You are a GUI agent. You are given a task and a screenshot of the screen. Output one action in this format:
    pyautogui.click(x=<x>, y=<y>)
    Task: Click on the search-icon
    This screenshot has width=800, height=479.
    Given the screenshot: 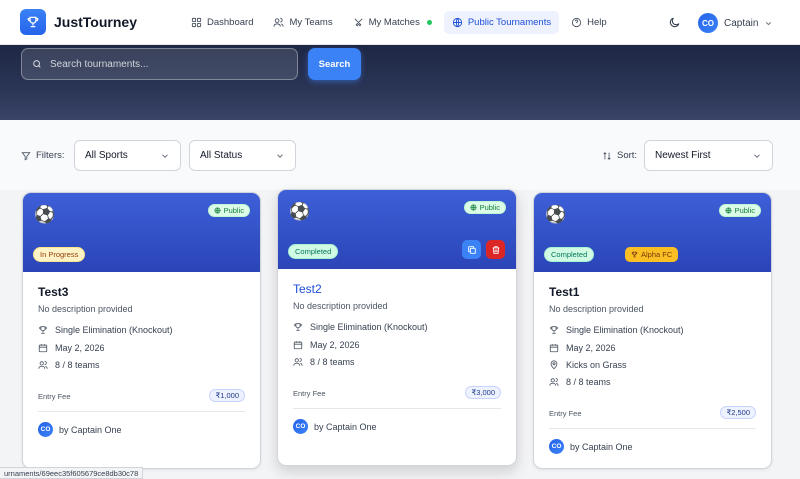 What is the action you would take?
    pyautogui.click(x=37, y=64)
    